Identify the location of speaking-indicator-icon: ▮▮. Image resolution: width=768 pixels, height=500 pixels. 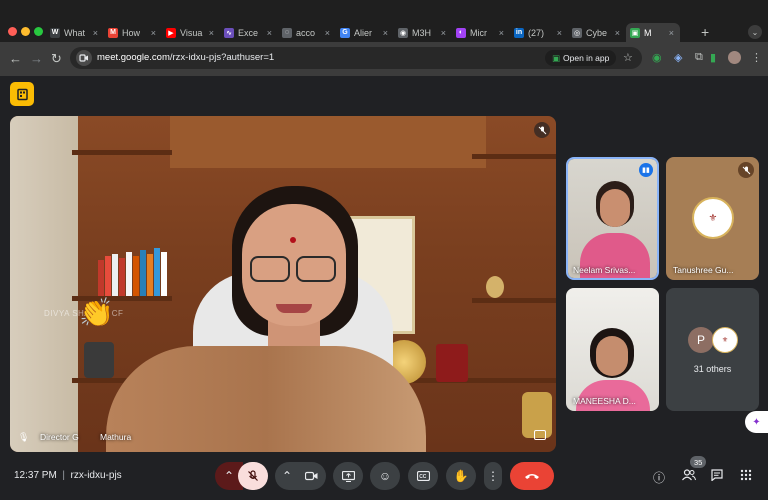
(646, 170).